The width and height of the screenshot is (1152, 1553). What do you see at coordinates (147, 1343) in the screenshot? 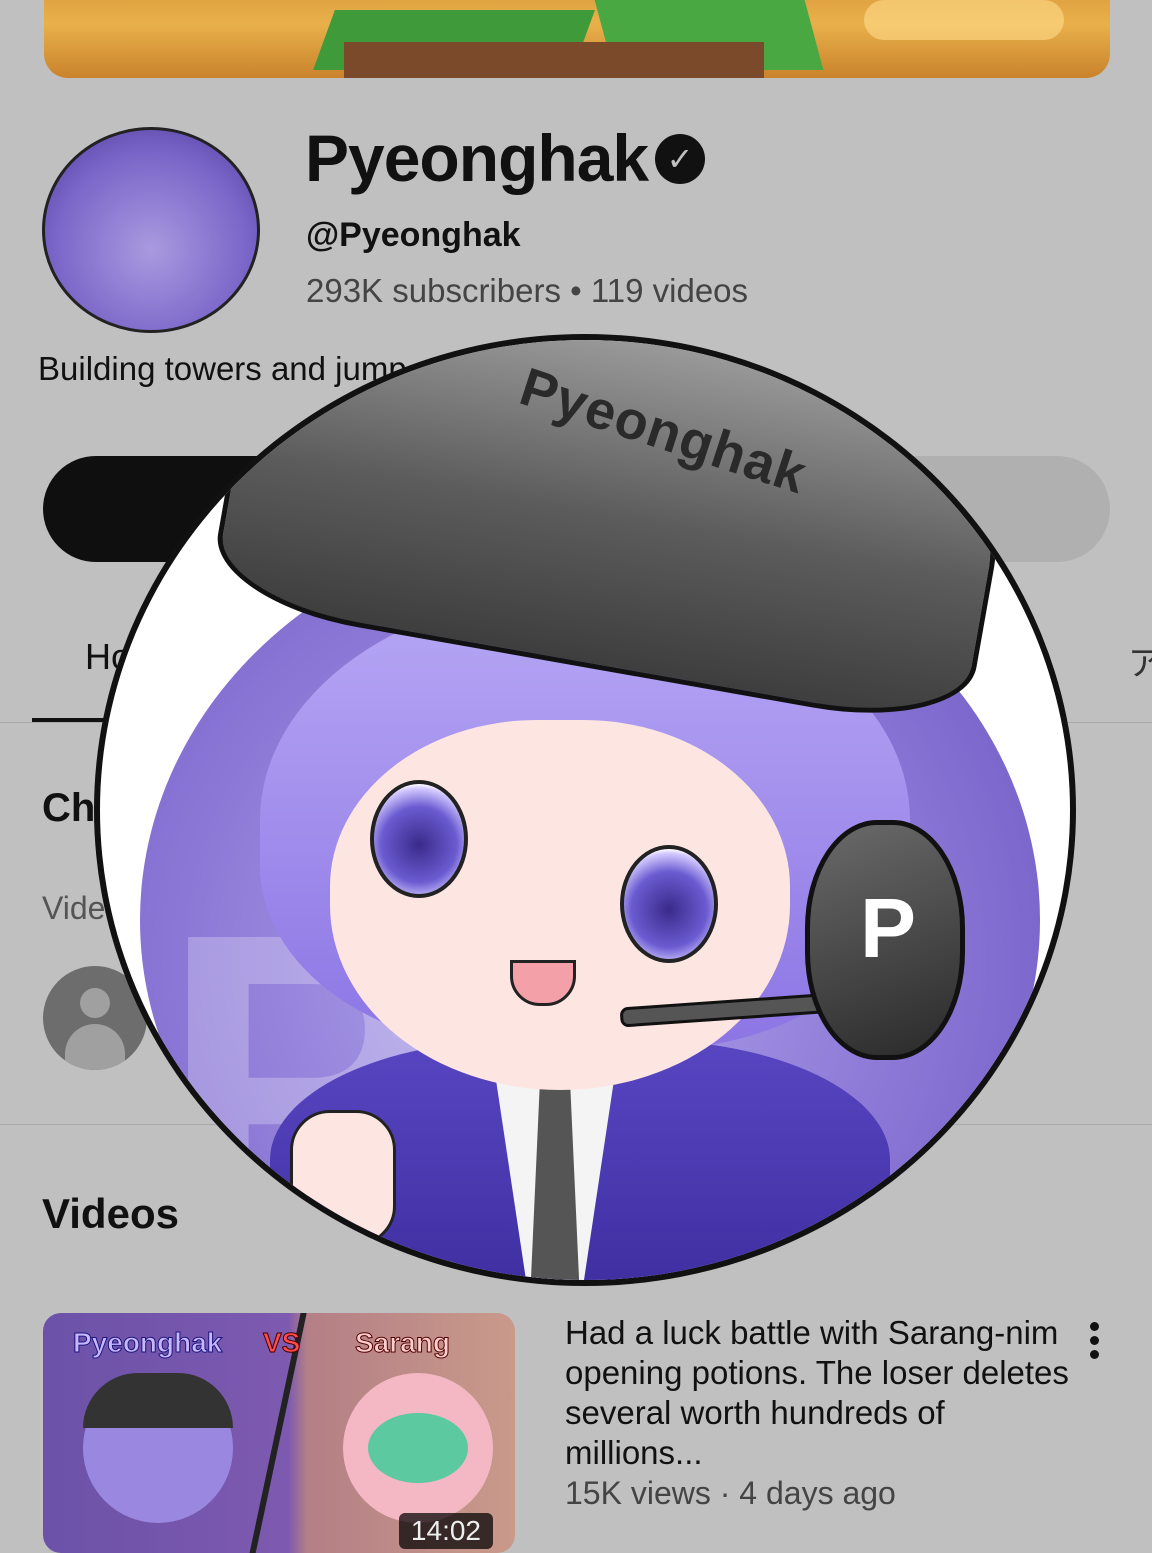
I see `thumbnail-label-left: Pyeonghak` at bounding box center [147, 1343].